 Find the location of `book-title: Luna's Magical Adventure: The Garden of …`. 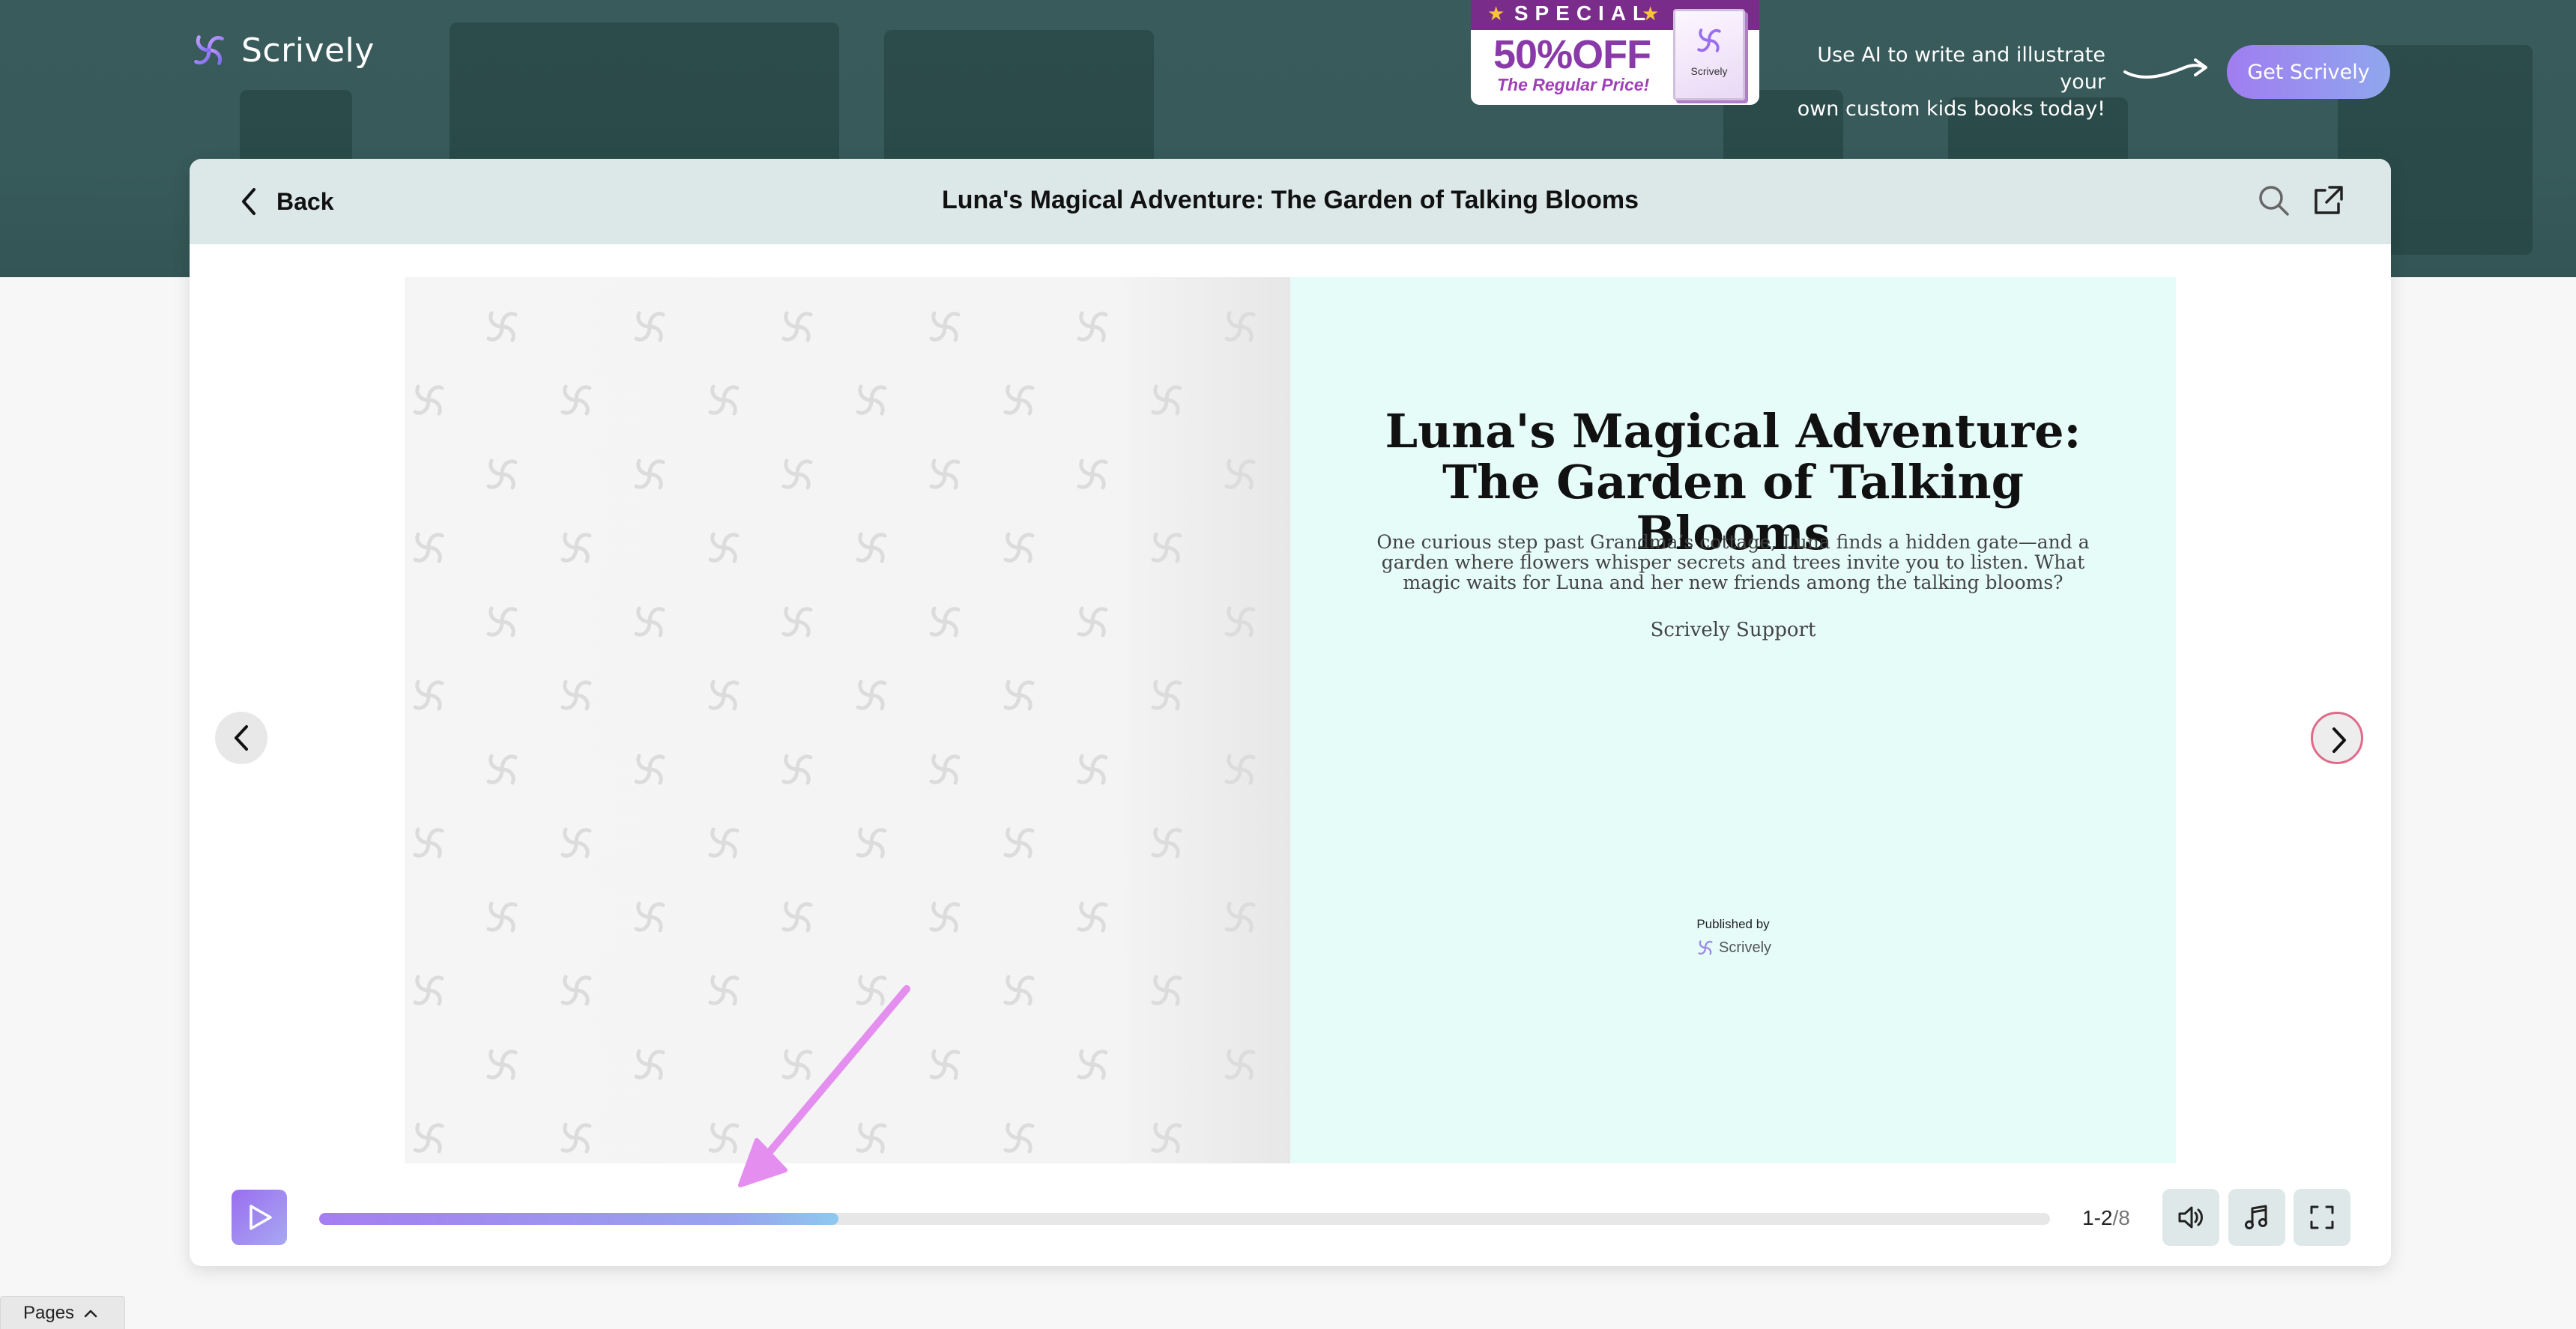

book-title: Luna's Magical Adventure: The Garden of … is located at coordinates (1290, 200).